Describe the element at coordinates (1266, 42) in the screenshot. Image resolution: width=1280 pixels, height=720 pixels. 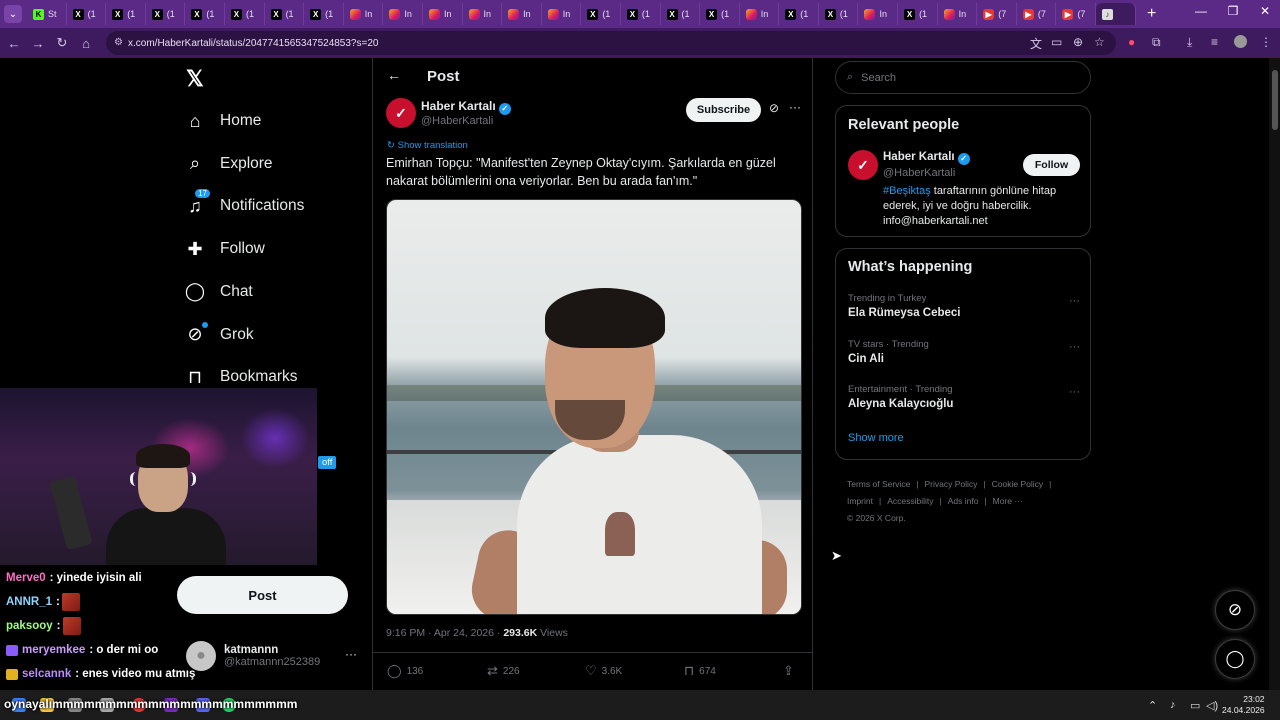
I see `browser-menu-icon: ⋮` at that location.